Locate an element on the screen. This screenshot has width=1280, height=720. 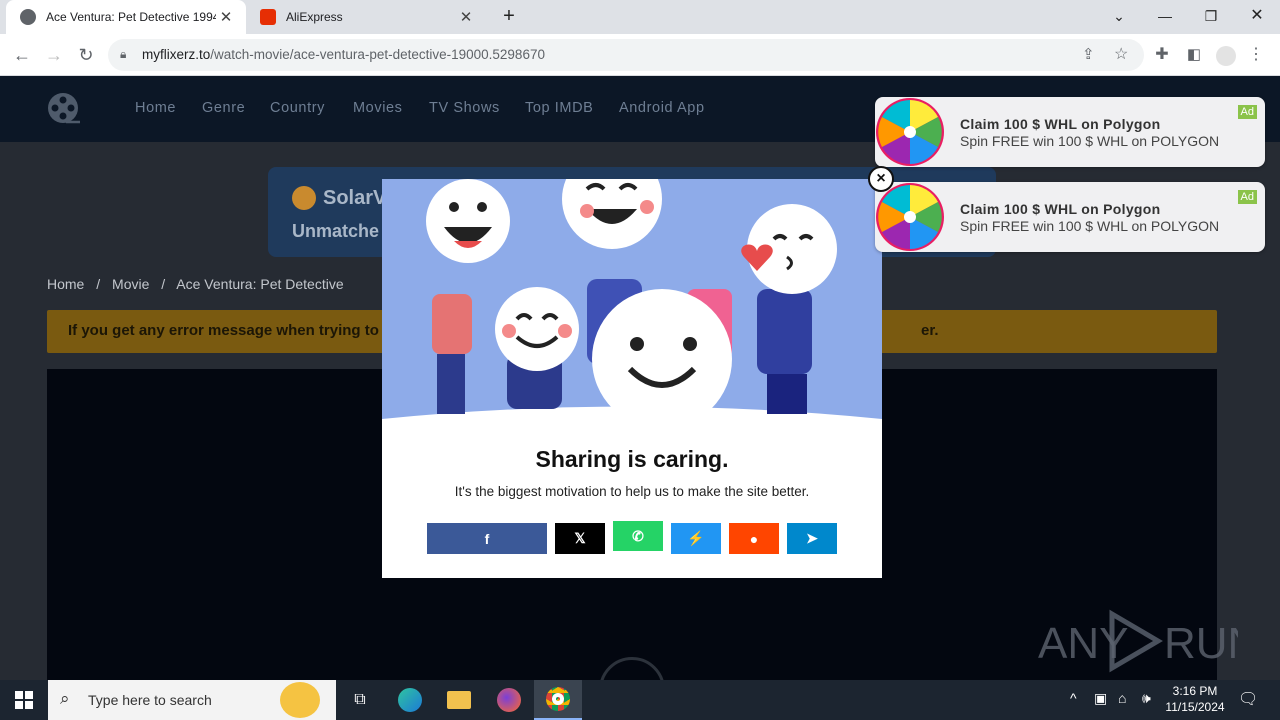
x-share-button: 𝕏 is located at coordinates (580, 538).